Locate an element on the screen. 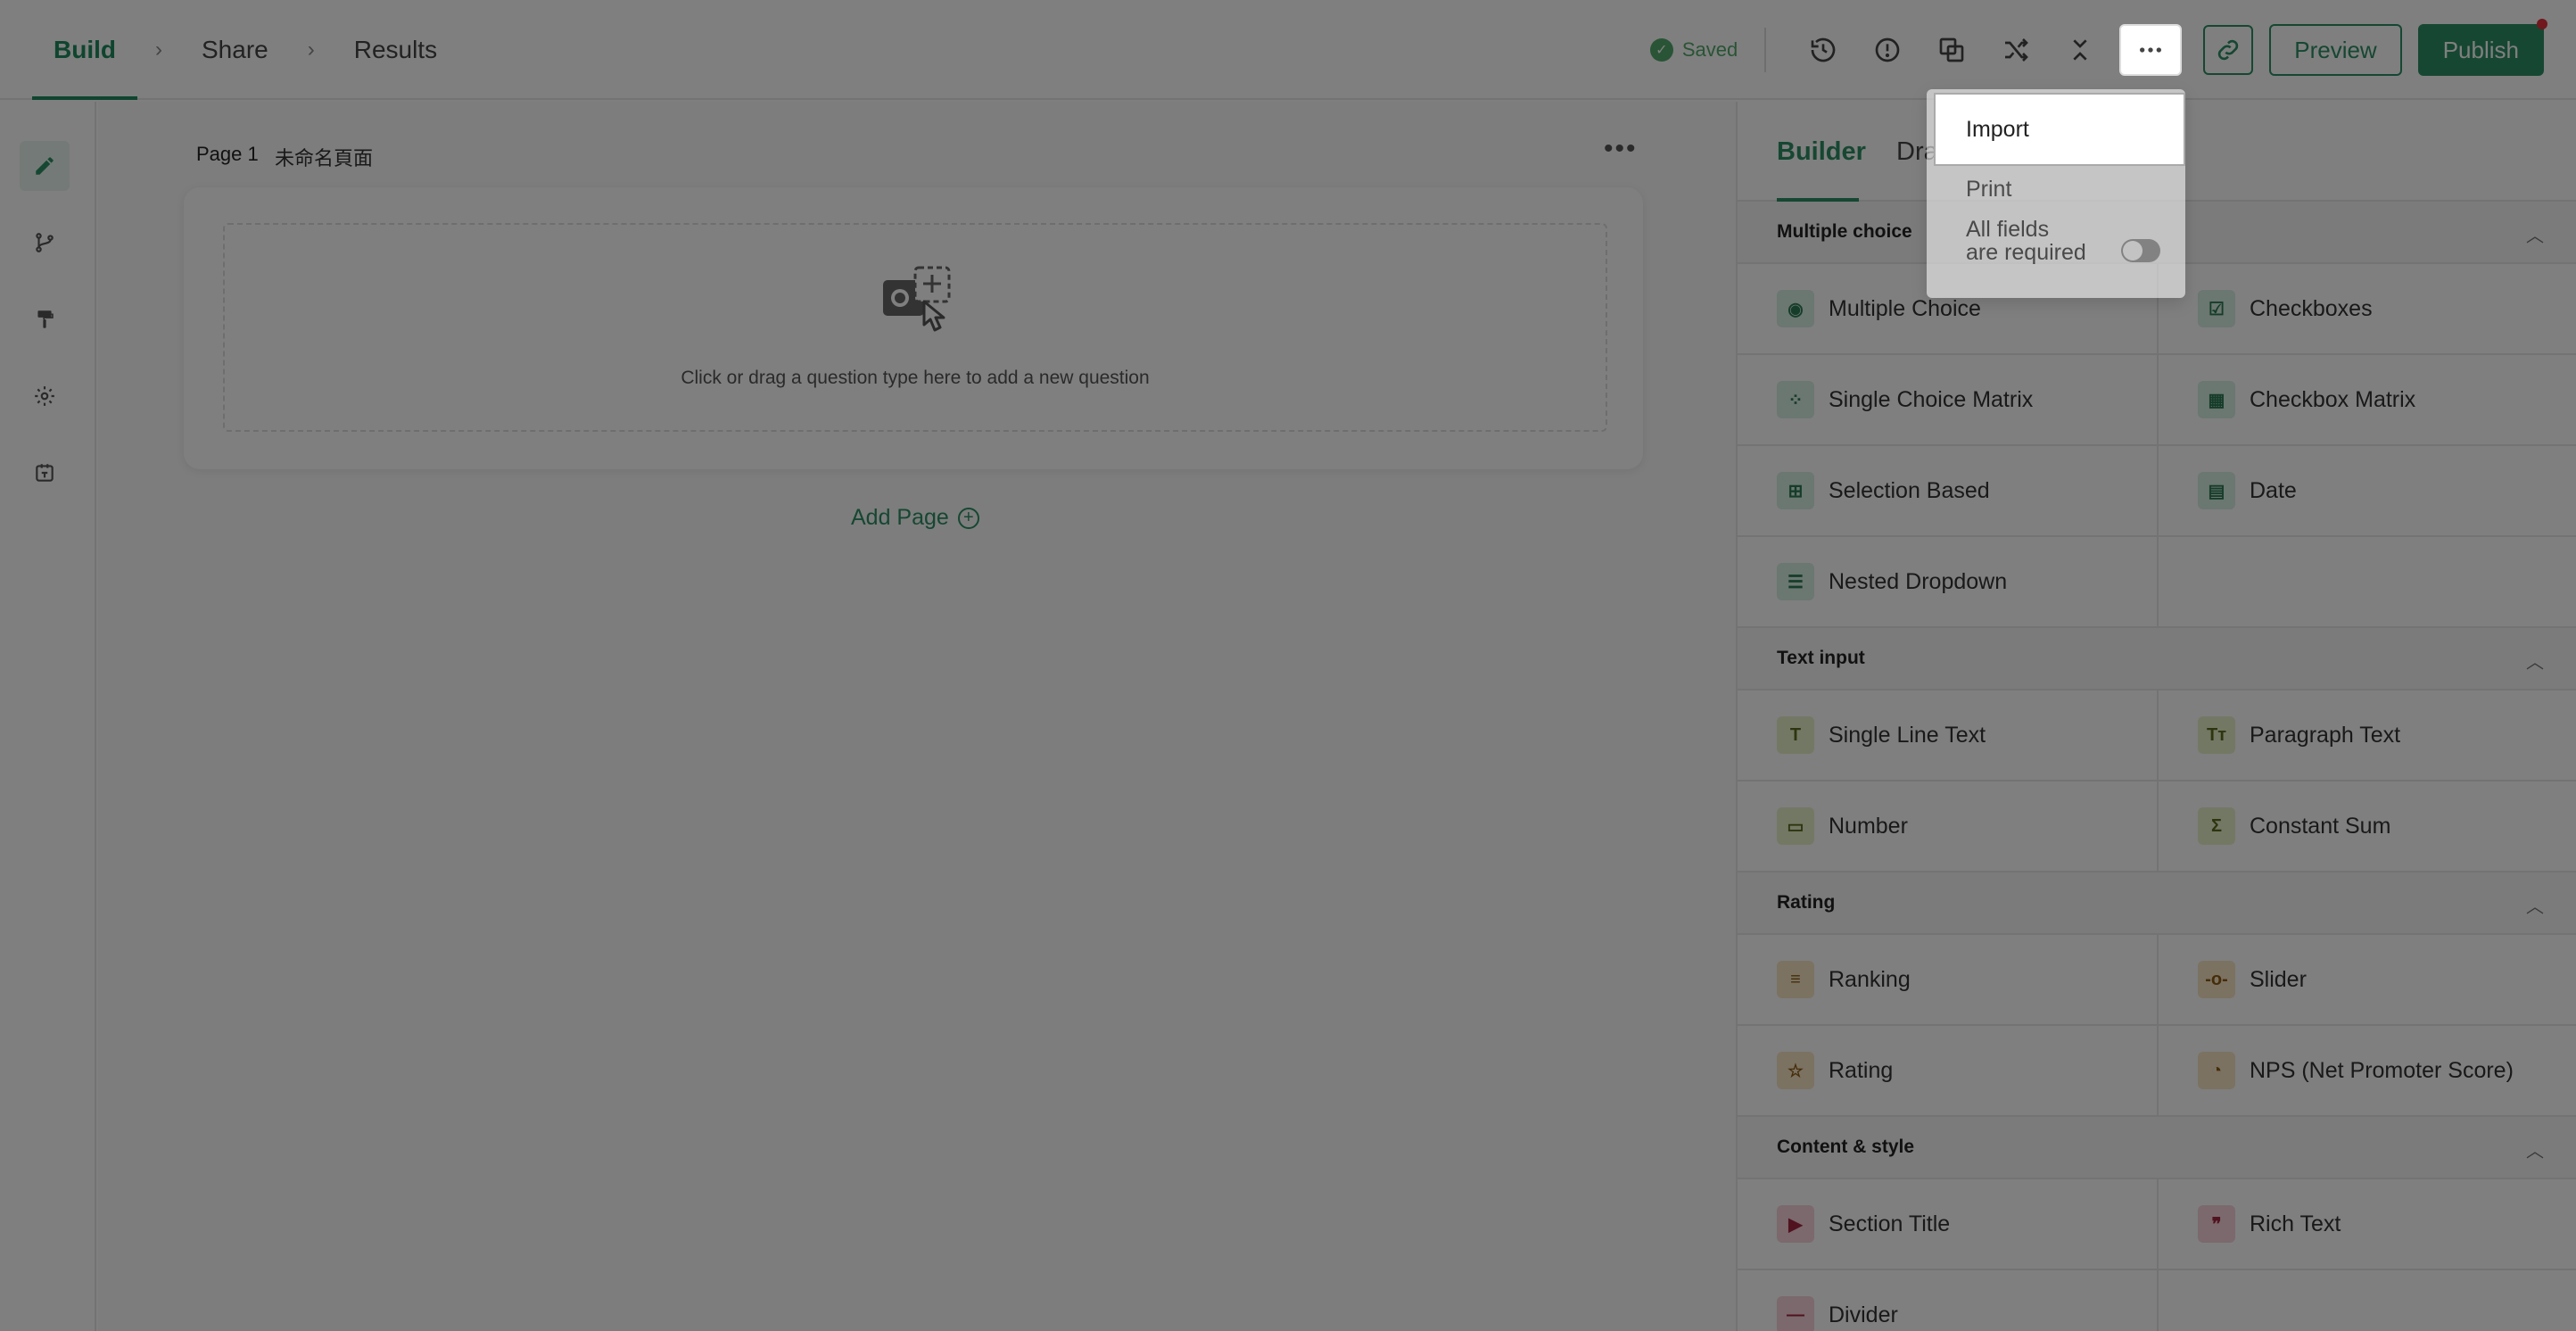 The height and width of the screenshot is (1331, 2576). more-horizontal-icon is located at coordinates (2151, 50).